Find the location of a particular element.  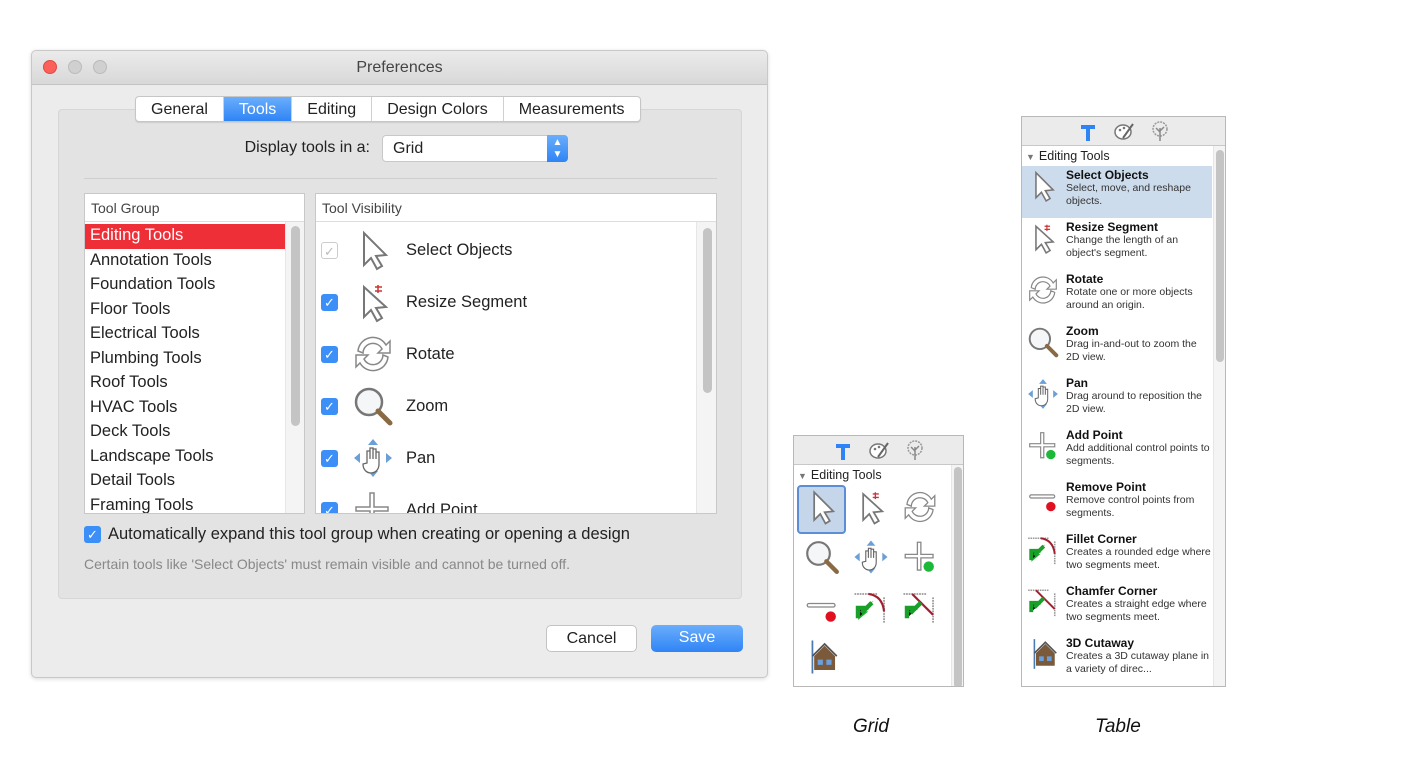

tool-group-item: Foundation Tools is located at coordinates (185, 285).